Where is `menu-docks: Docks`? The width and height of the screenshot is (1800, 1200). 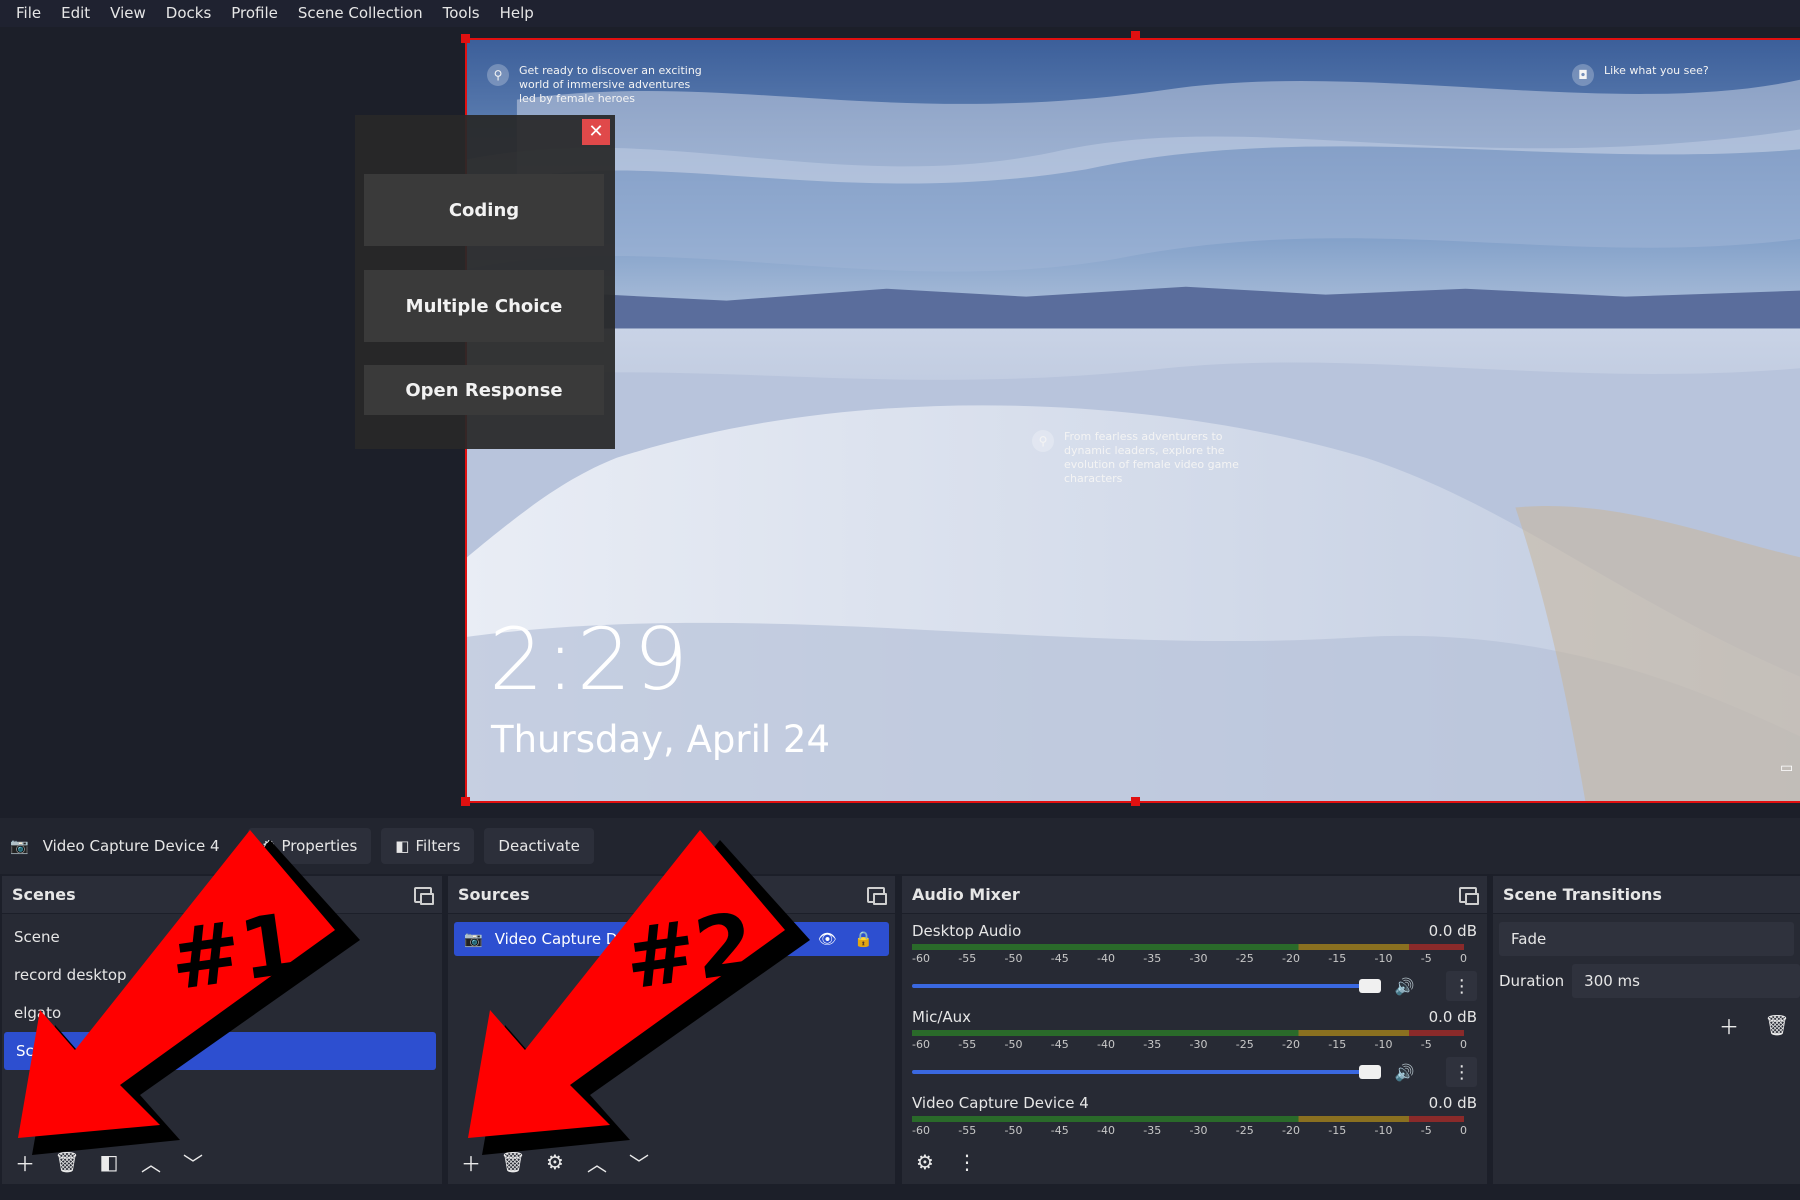 menu-docks: Docks is located at coordinates (188, 13).